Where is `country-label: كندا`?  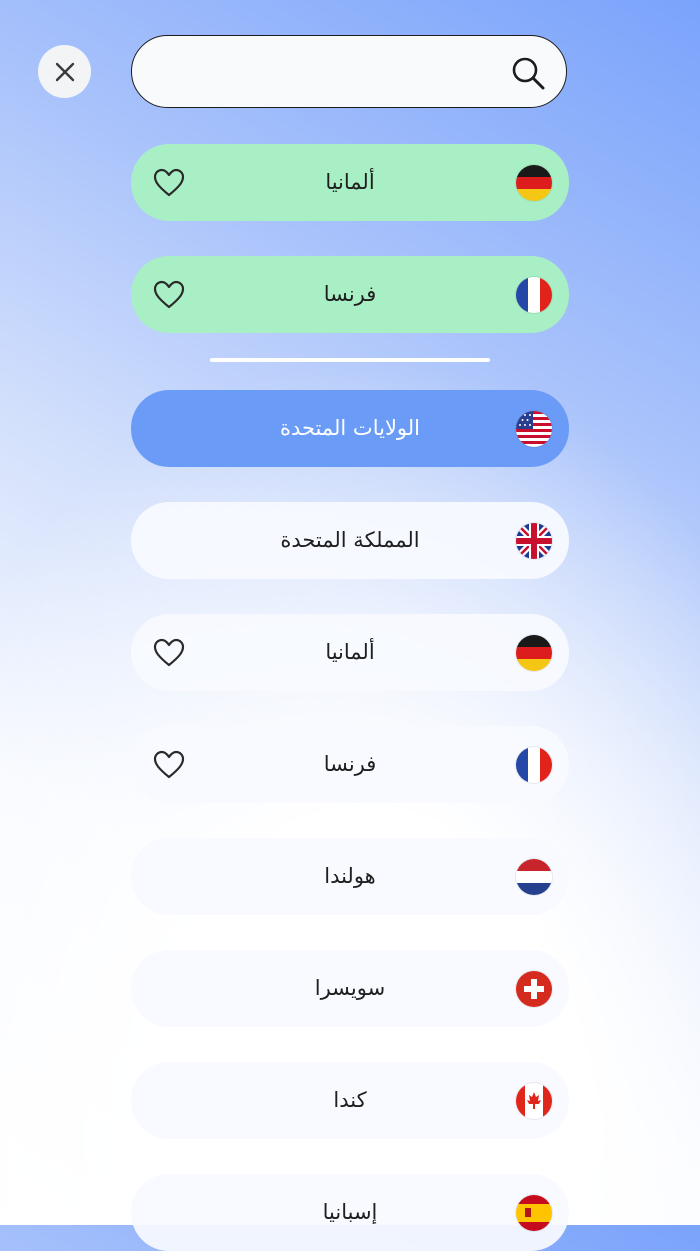 country-label: كندا is located at coordinates (350, 1100).